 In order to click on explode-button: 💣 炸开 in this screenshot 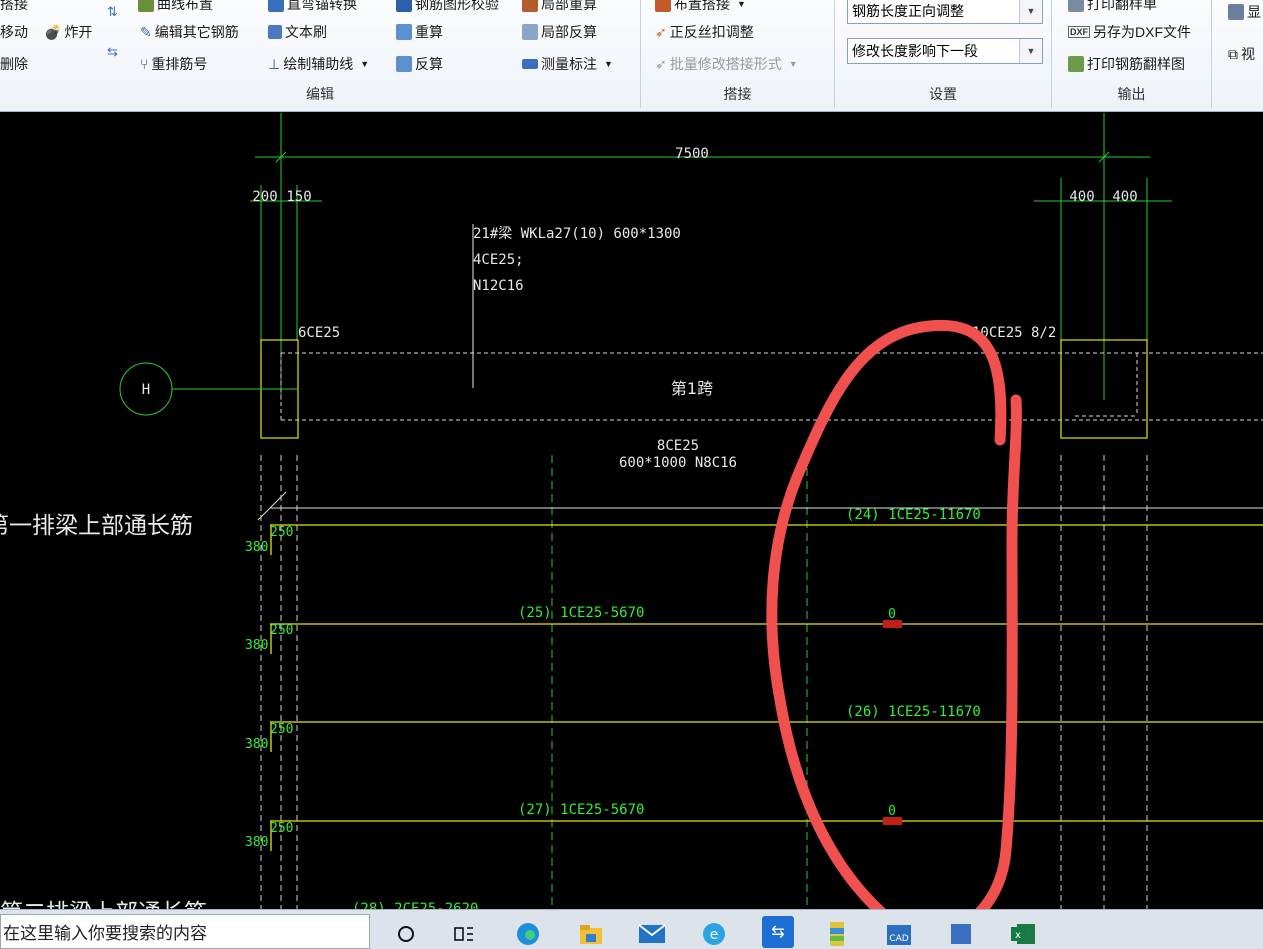, I will do `click(68, 32)`.